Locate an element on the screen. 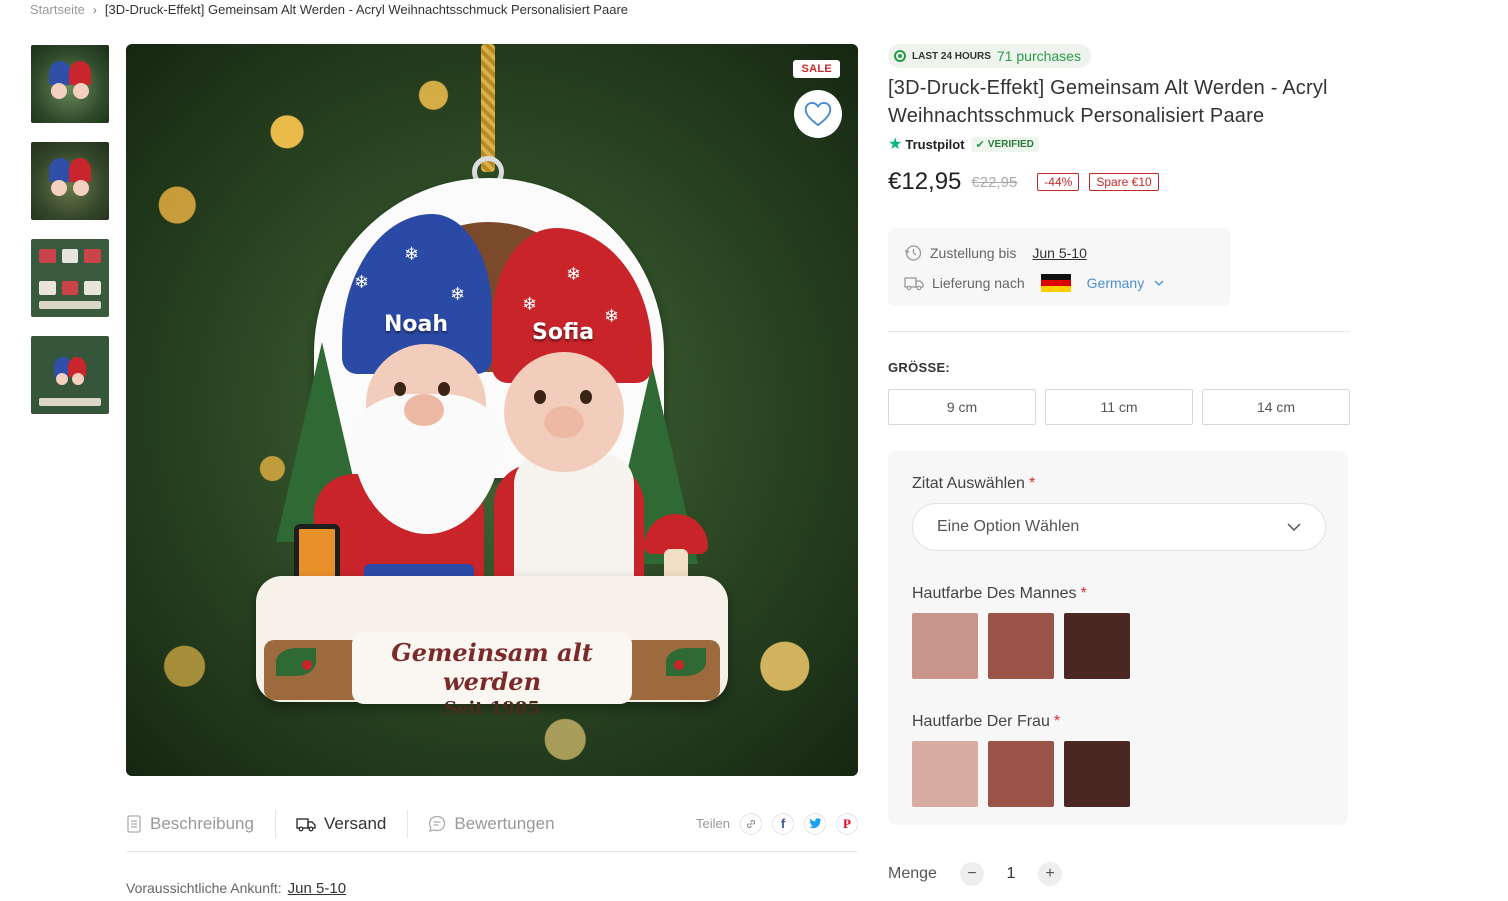 The height and width of the screenshot is (901, 1508). document-icon is located at coordinates (134, 823).